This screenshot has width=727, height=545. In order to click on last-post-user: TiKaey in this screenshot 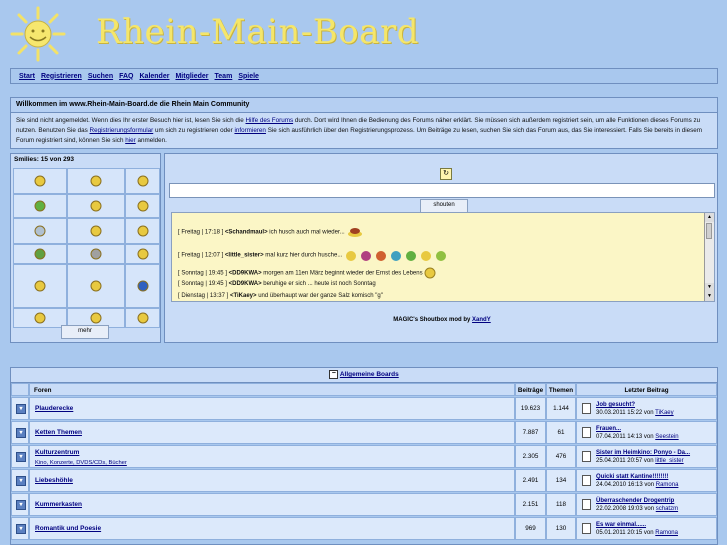, I will do `click(664, 413)`.